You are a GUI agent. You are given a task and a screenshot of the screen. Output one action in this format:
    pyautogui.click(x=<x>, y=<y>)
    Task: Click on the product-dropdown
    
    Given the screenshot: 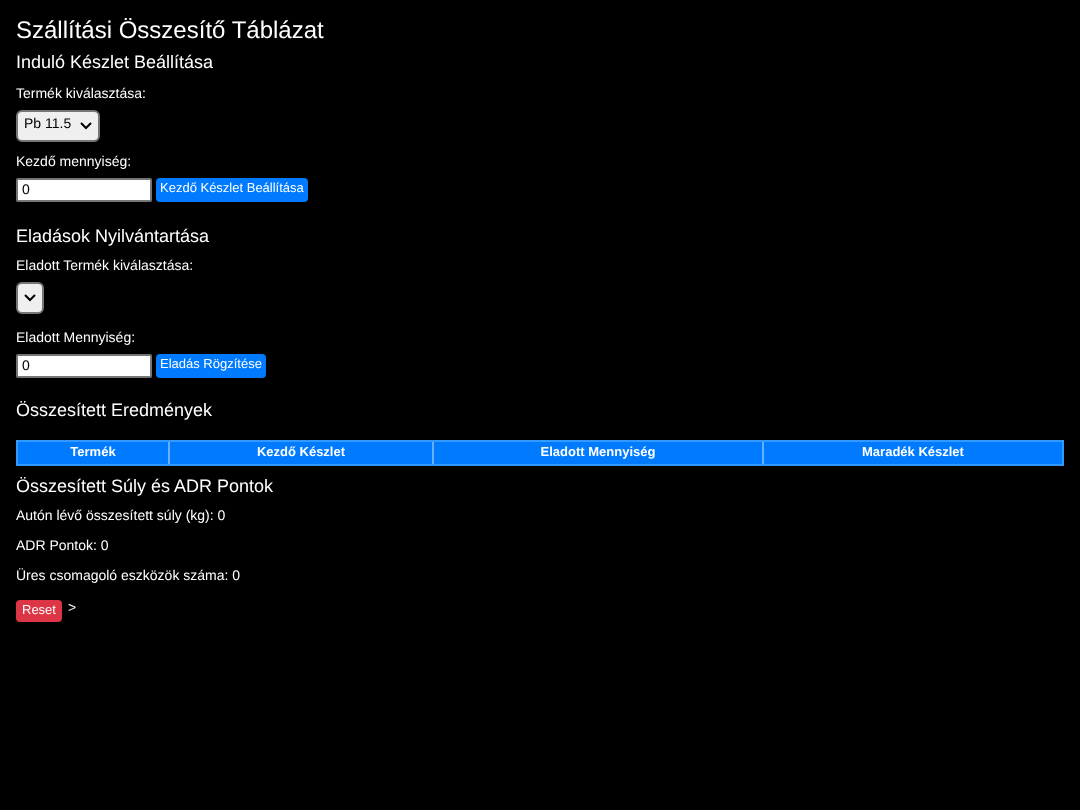 What is the action you would take?
    pyautogui.click(x=30, y=298)
    